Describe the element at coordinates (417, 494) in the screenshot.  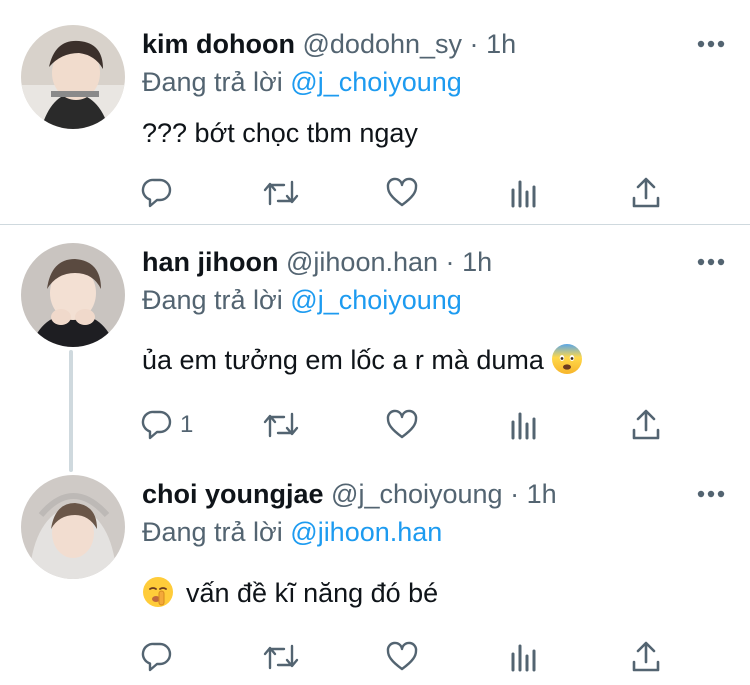
I see `author-handle: @j_choiyoung` at that location.